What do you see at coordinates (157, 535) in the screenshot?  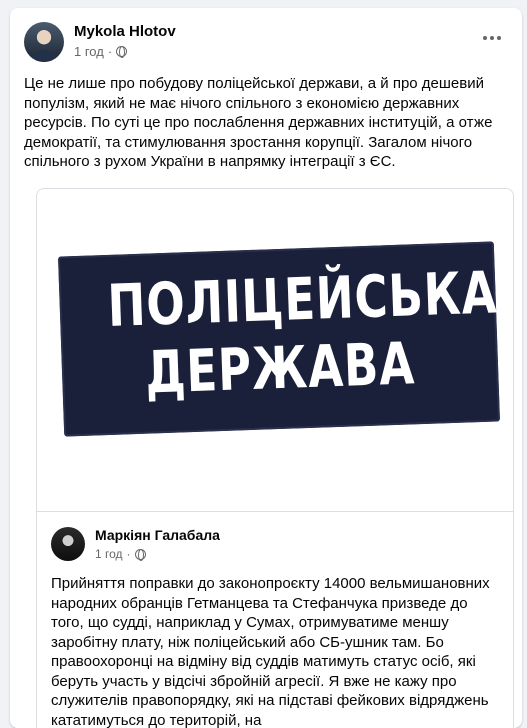 I see `shared-author-name: Маркіян Галабала` at bounding box center [157, 535].